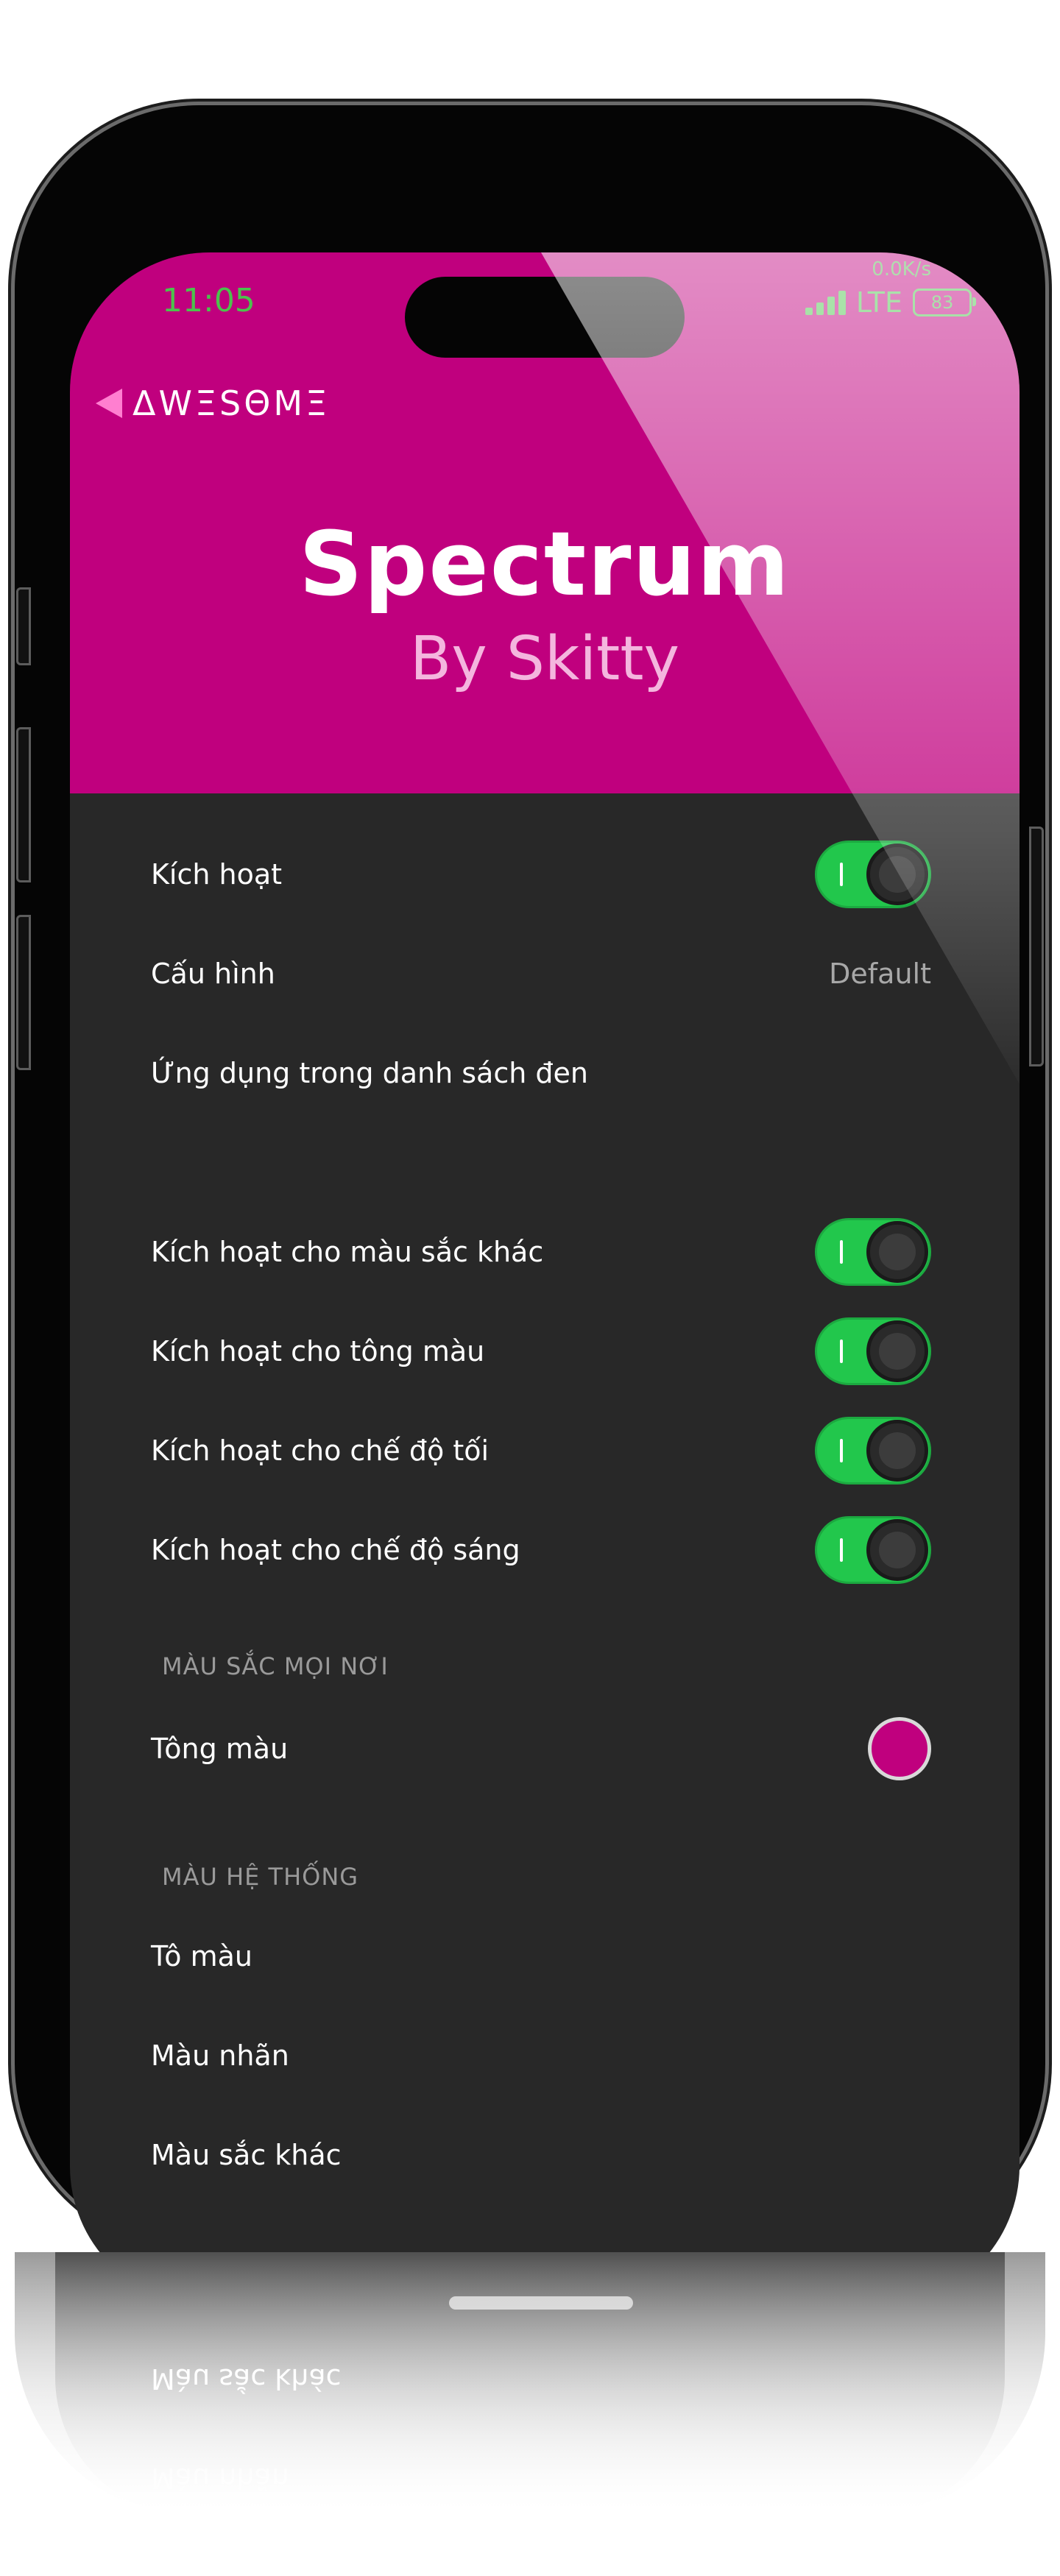  What do you see at coordinates (541, 1451) in the screenshot?
I see `toggle-row-dark-mode: Kích hoạt cho chế độ tối` at bounding box center [541, 1451].